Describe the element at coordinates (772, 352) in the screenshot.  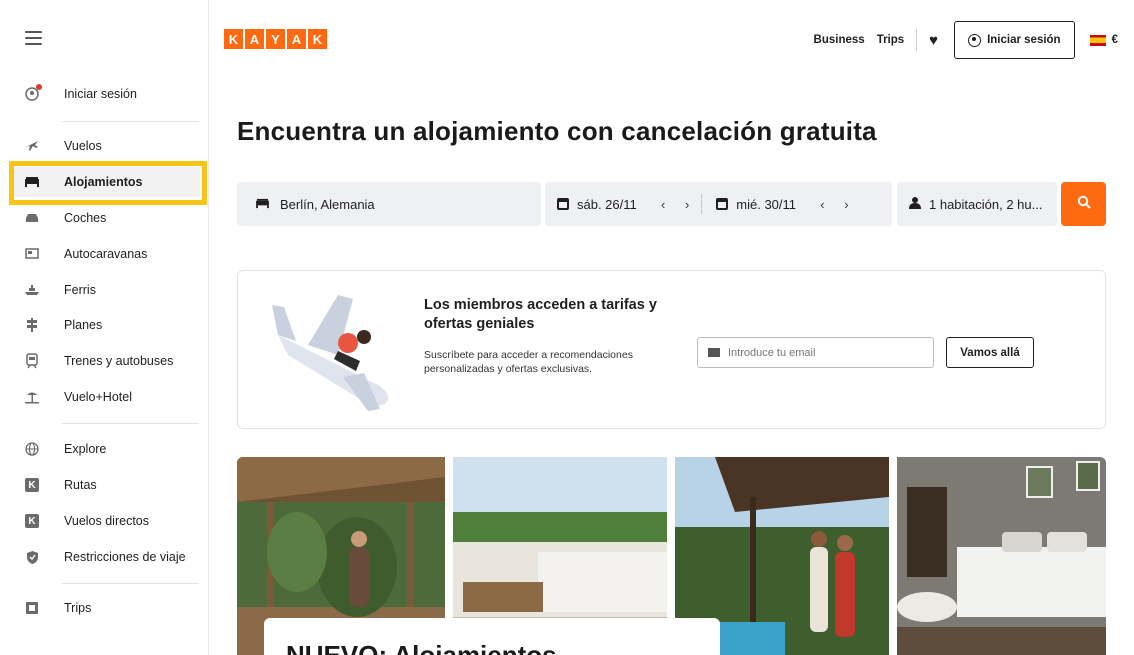
I see `email-placeholder: Introduce tu email` at that location.